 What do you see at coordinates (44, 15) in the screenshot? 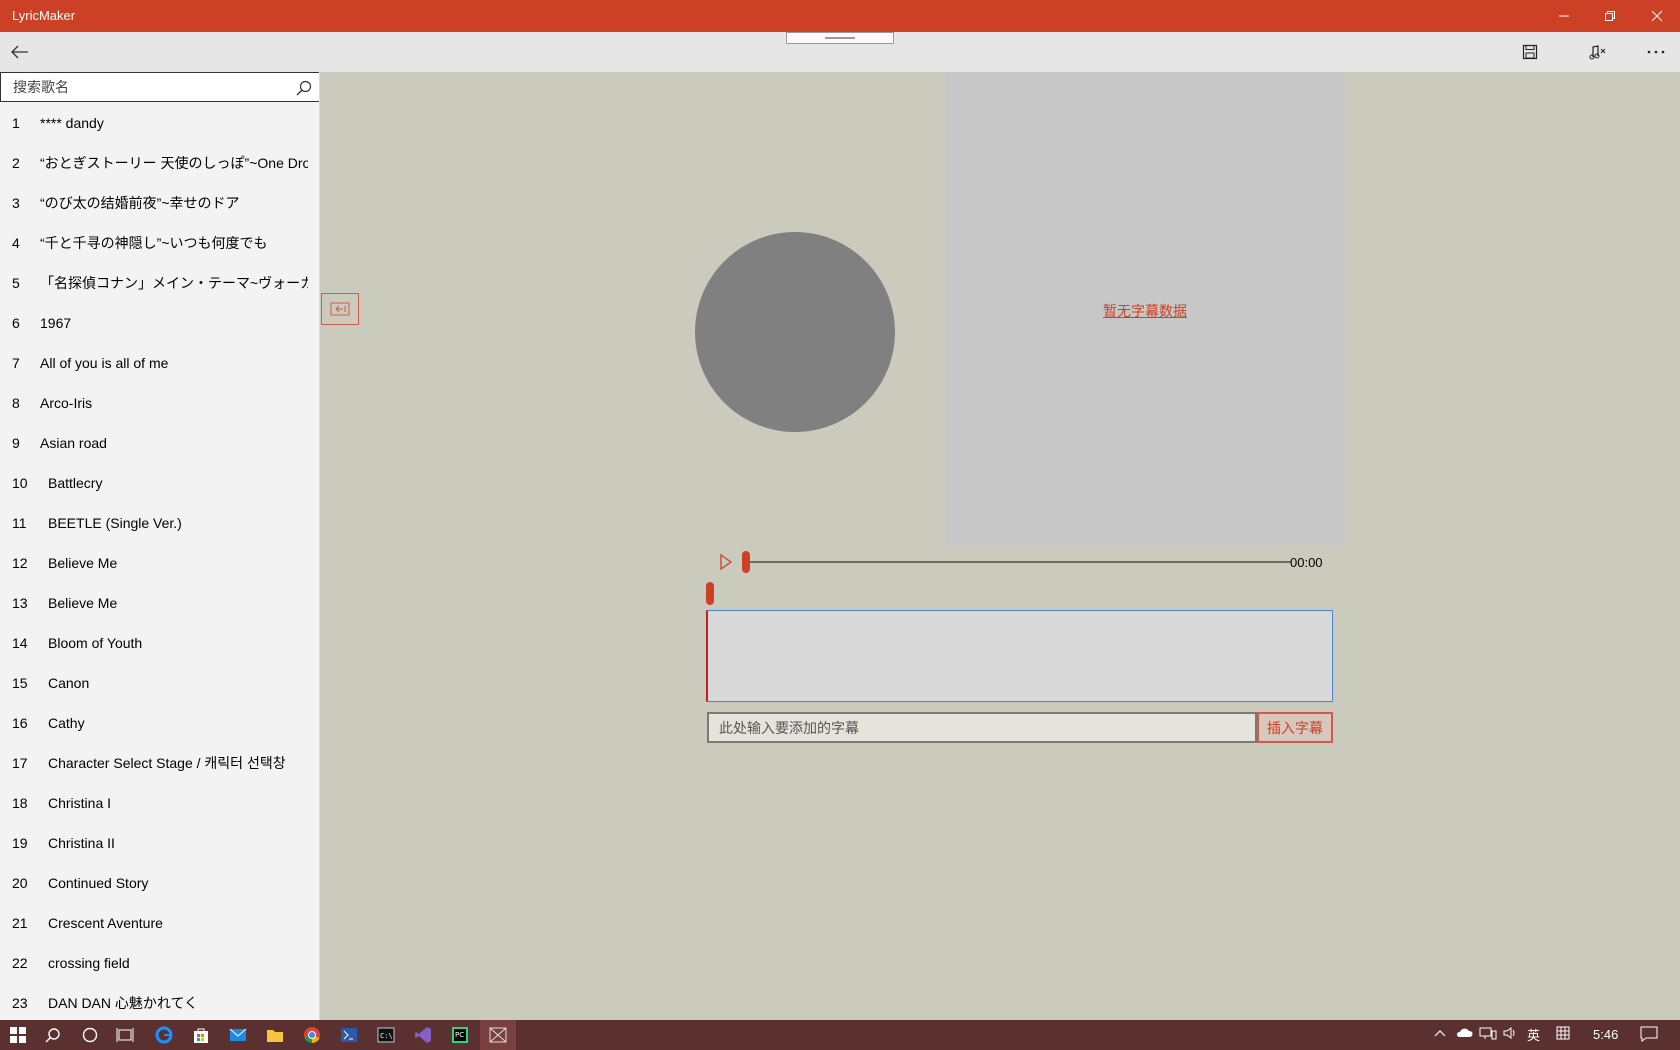
I see `app-title: LyricMaker` at bounding box center [44, 15].